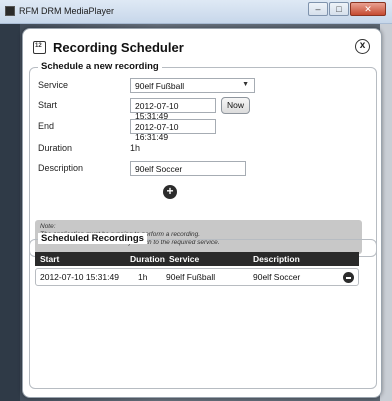 This screenshot has height=401, width=392. I want to click on window-title: RFM DRM MediaPlayer, so click(67, 11).